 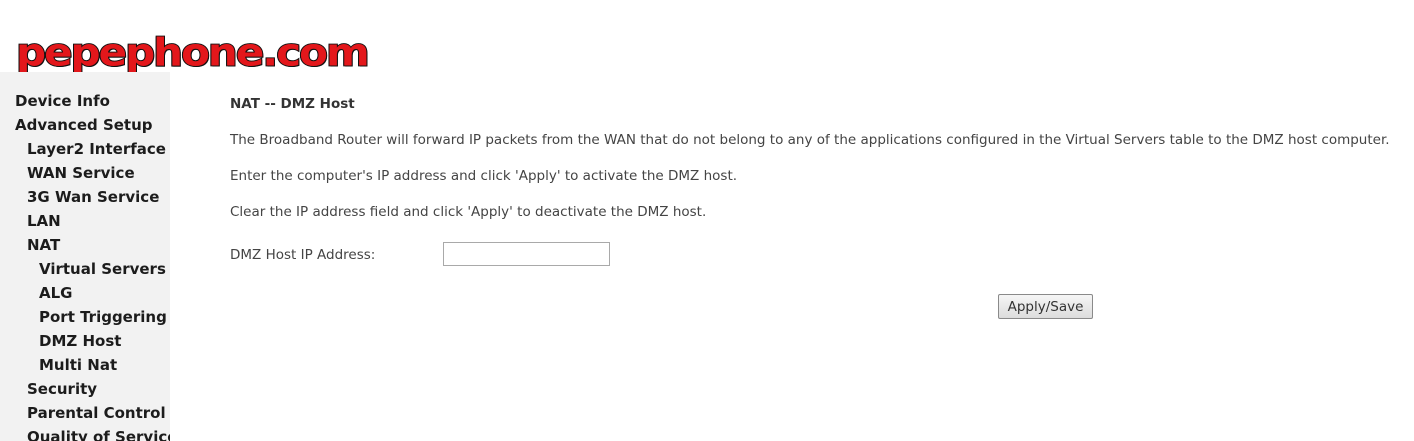 I want to click on sidebar-item-alg: ALG, so click(x=85, y=293).